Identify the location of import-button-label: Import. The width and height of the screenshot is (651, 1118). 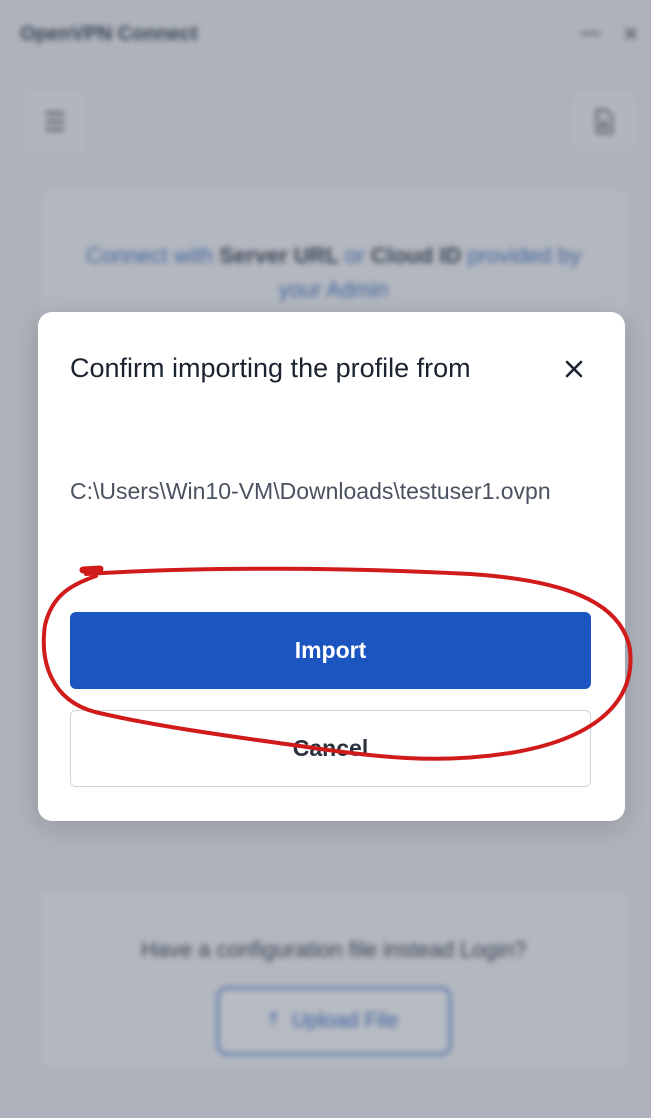
(330, 650).